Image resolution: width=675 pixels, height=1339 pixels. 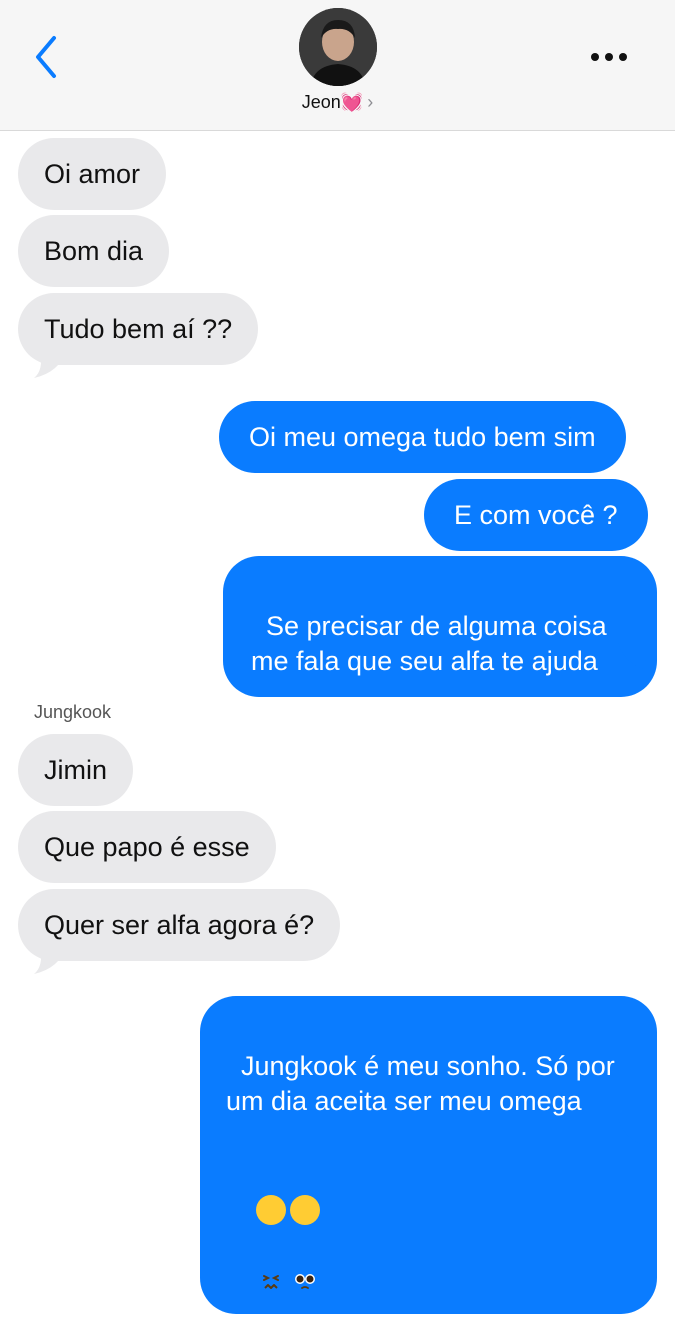 What do you see at coordinates (370, 102) in the screenshot?
I see `chevron-right-icon: ›` at bounding box center [370, 102].